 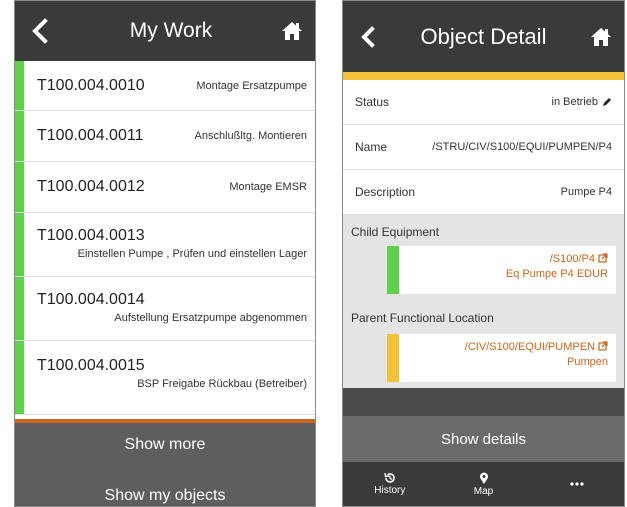 What do you see at coordinates (251, 136) in the screenshot?
I see `work-item-description: Anschlußltg. Montieren` at bounding box center [251, 136].